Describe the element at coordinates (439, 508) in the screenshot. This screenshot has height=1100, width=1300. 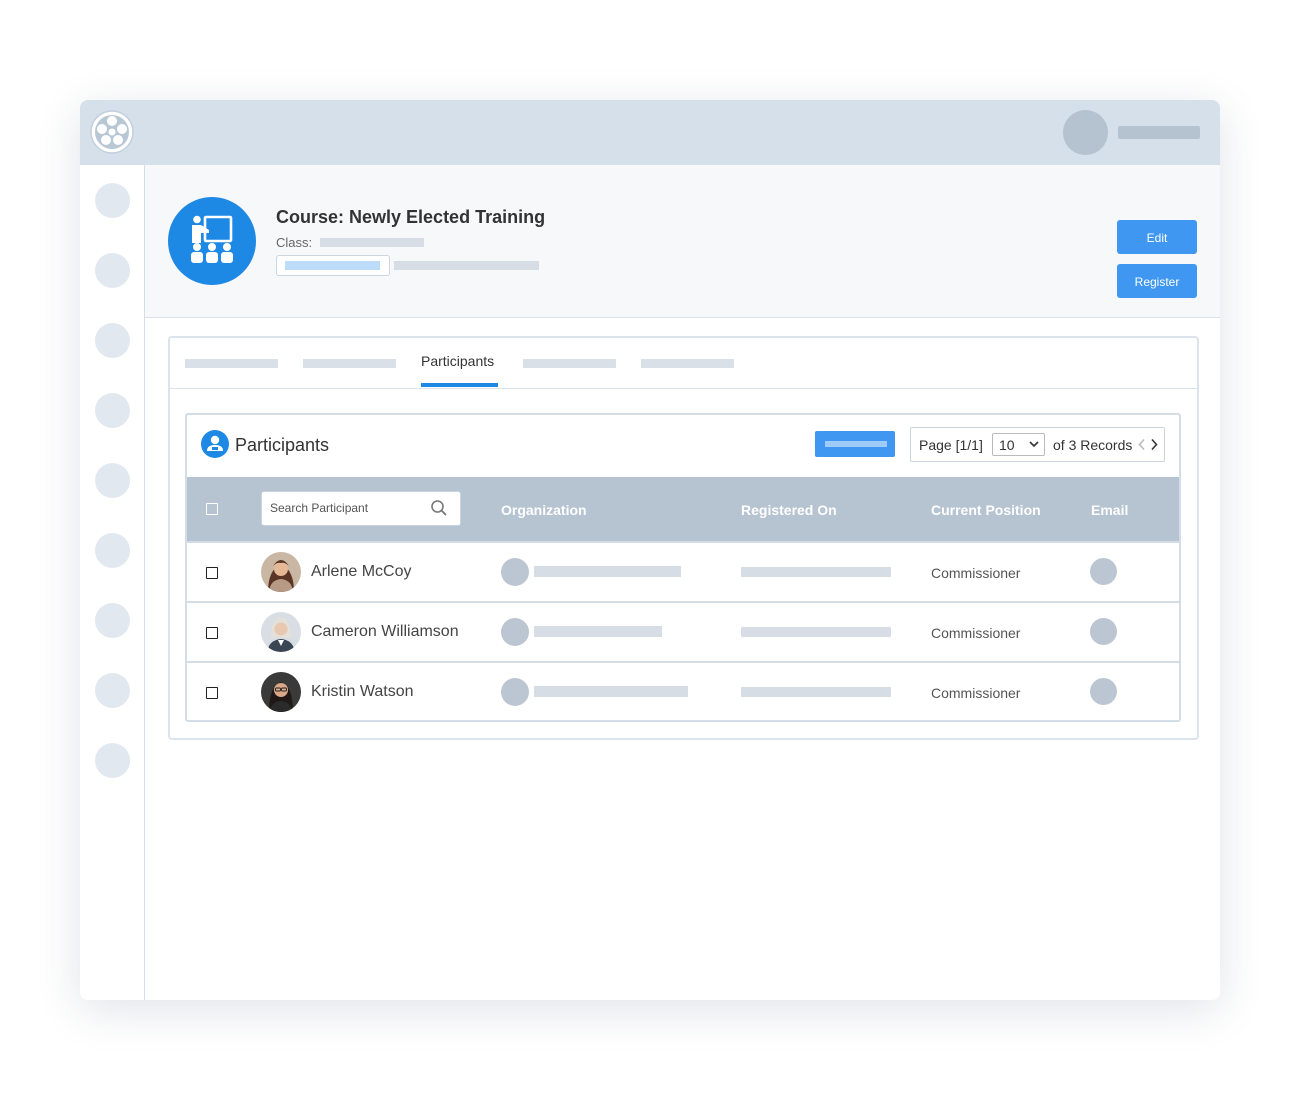
I see `search-icon` at that location.